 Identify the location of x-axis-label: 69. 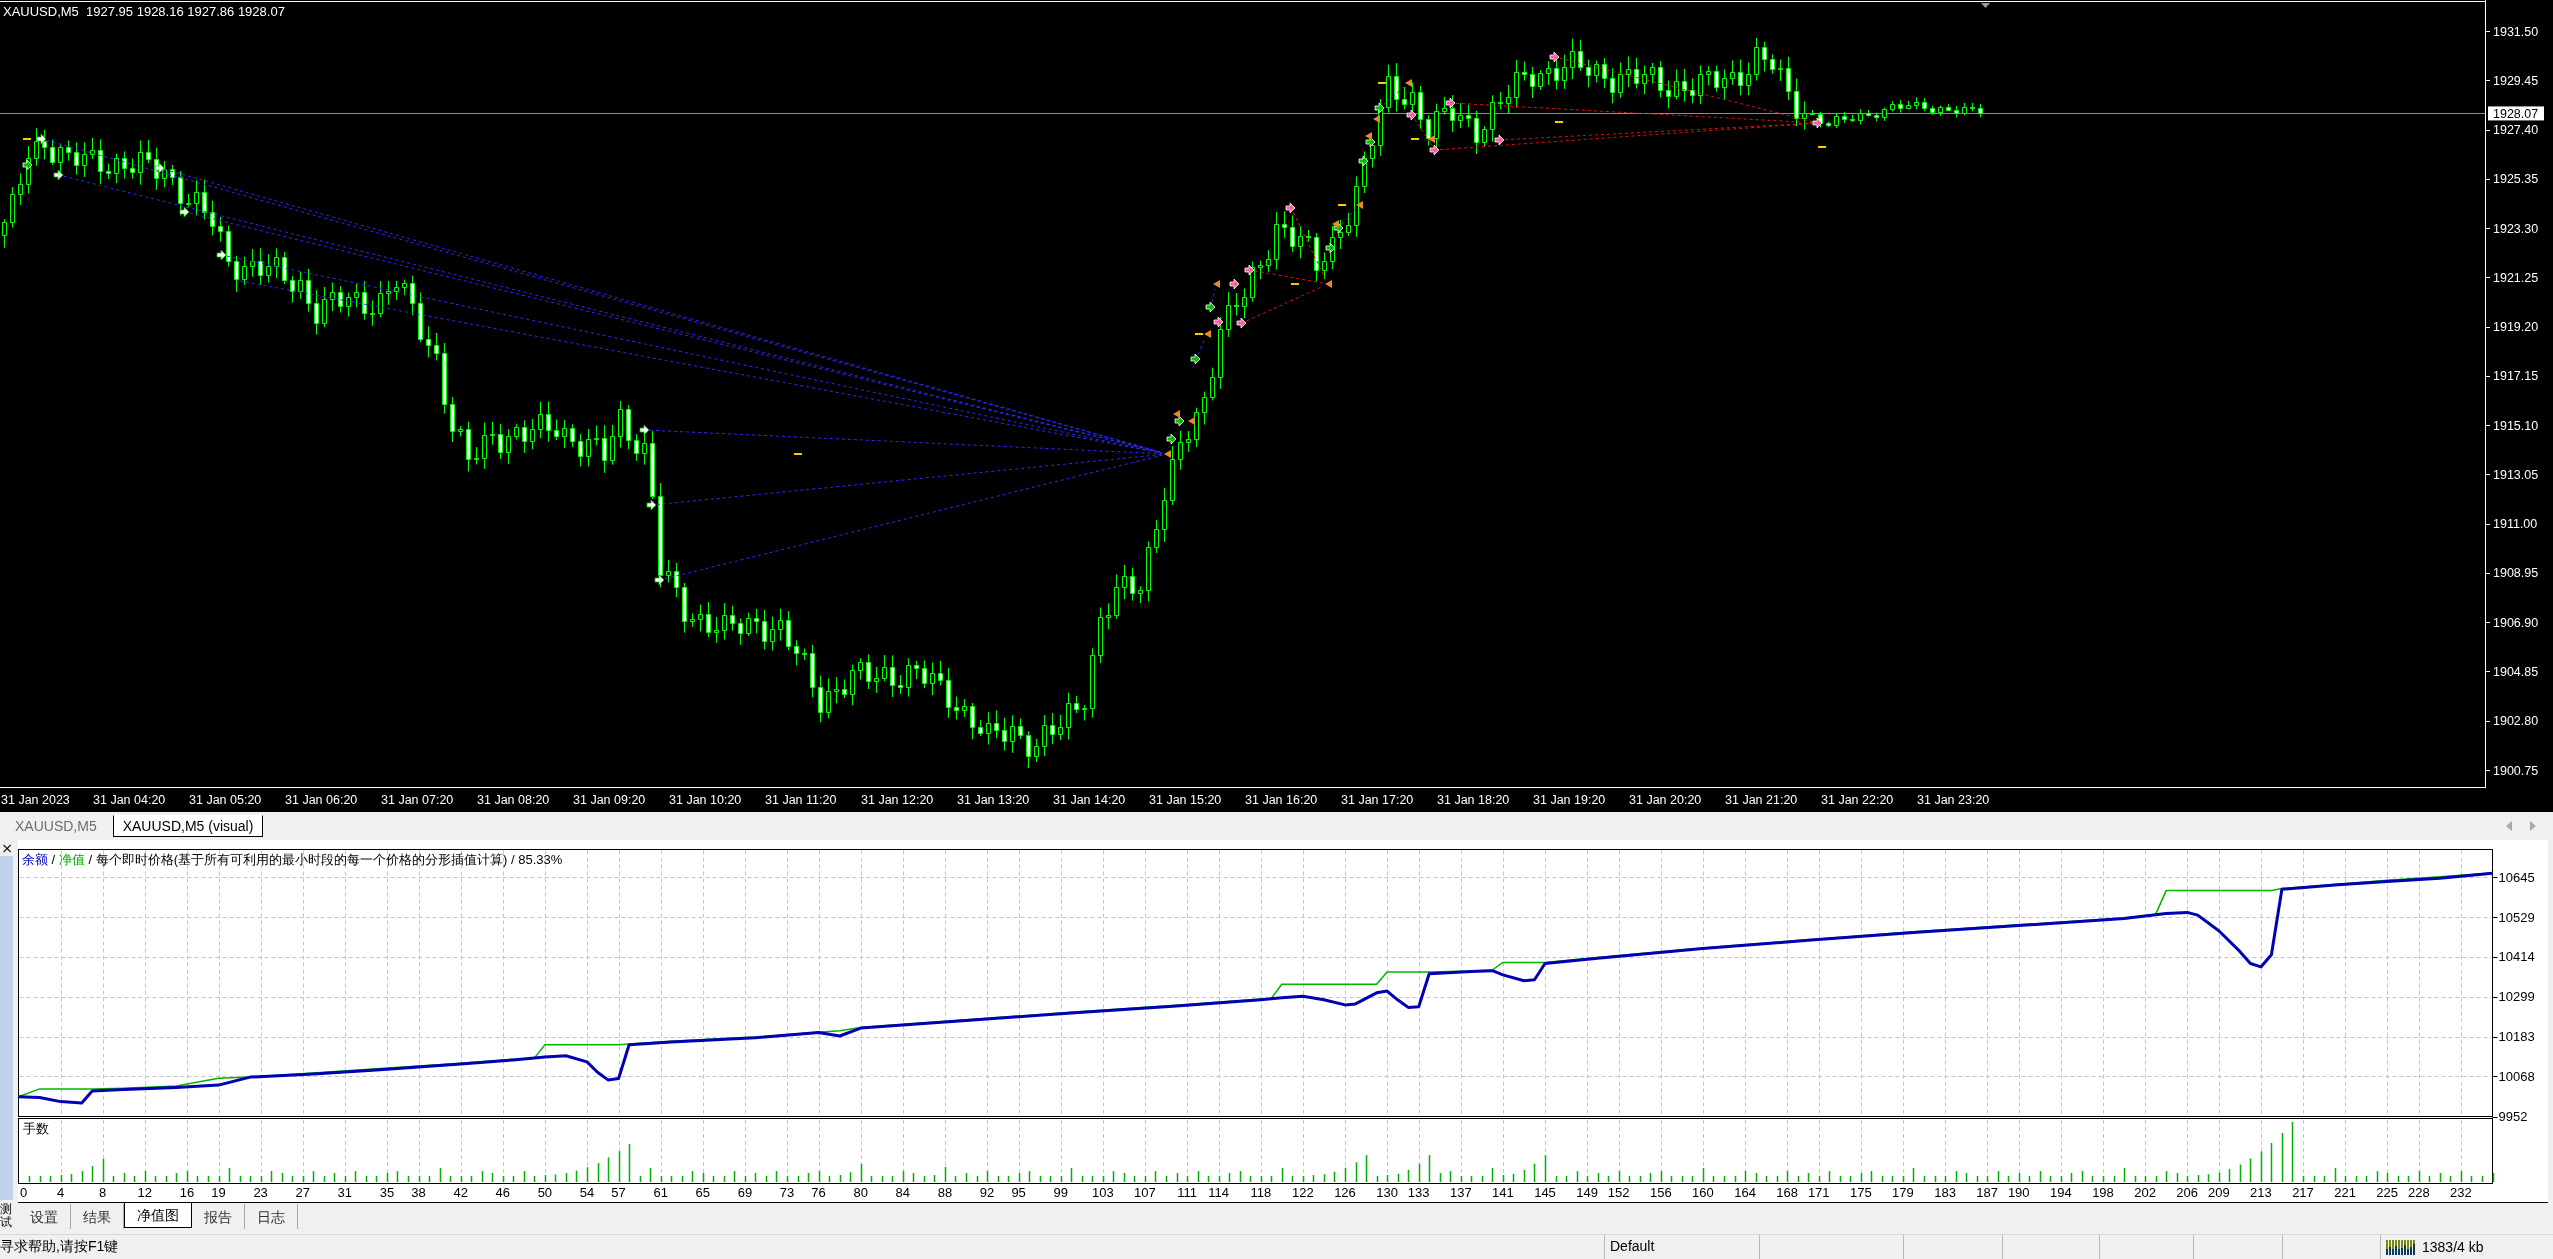
(745, 1192).